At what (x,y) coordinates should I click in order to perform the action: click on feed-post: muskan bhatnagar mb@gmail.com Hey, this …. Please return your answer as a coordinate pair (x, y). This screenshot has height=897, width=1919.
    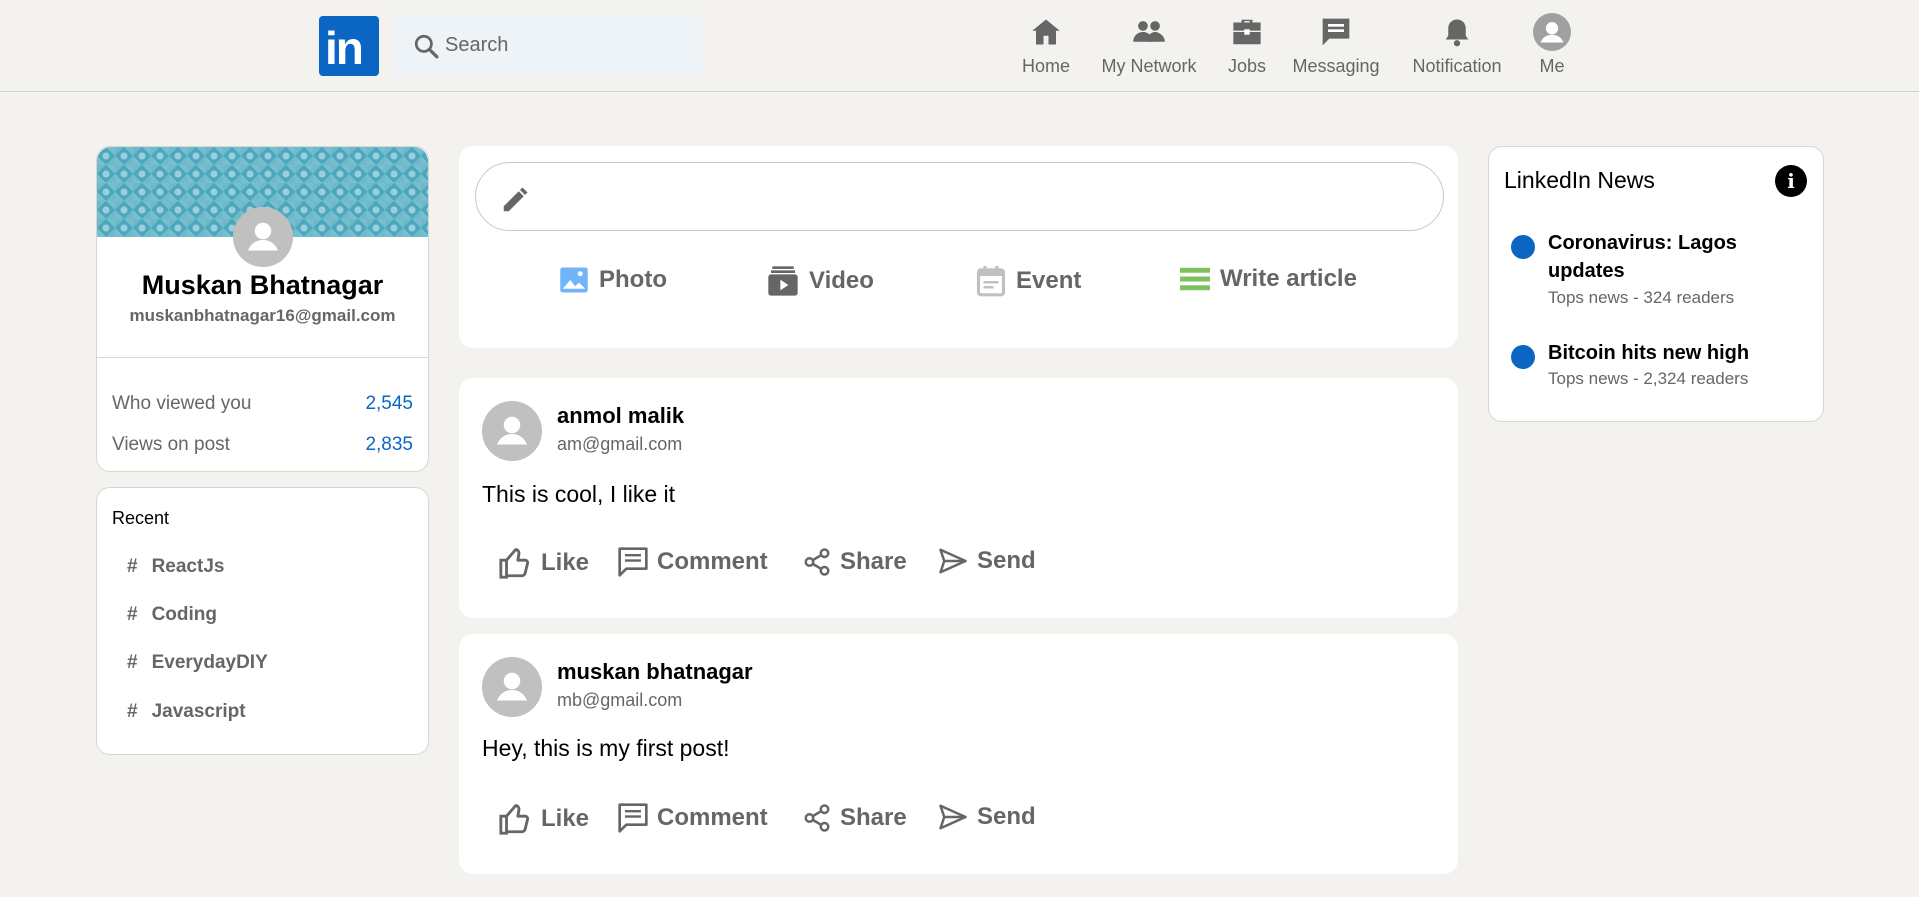
    Looking at the image, I should click on (958, 754).